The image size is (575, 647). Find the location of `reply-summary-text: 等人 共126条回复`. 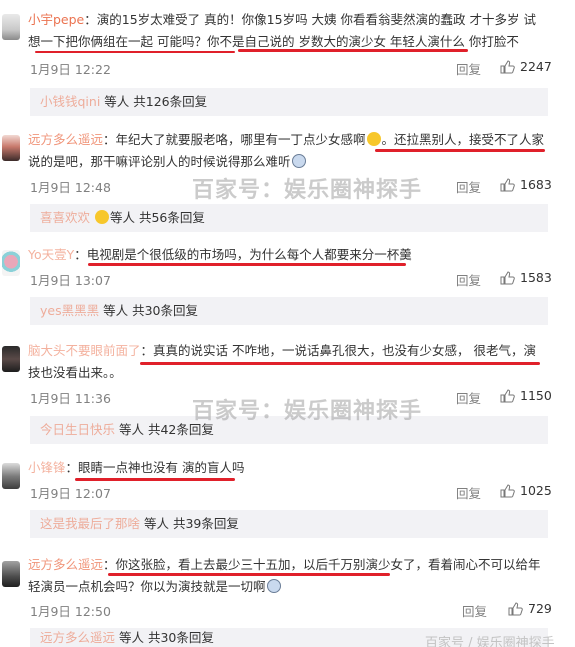

reply-summary-text: 等人 共126条回复 is located at coordinates (156, 101).